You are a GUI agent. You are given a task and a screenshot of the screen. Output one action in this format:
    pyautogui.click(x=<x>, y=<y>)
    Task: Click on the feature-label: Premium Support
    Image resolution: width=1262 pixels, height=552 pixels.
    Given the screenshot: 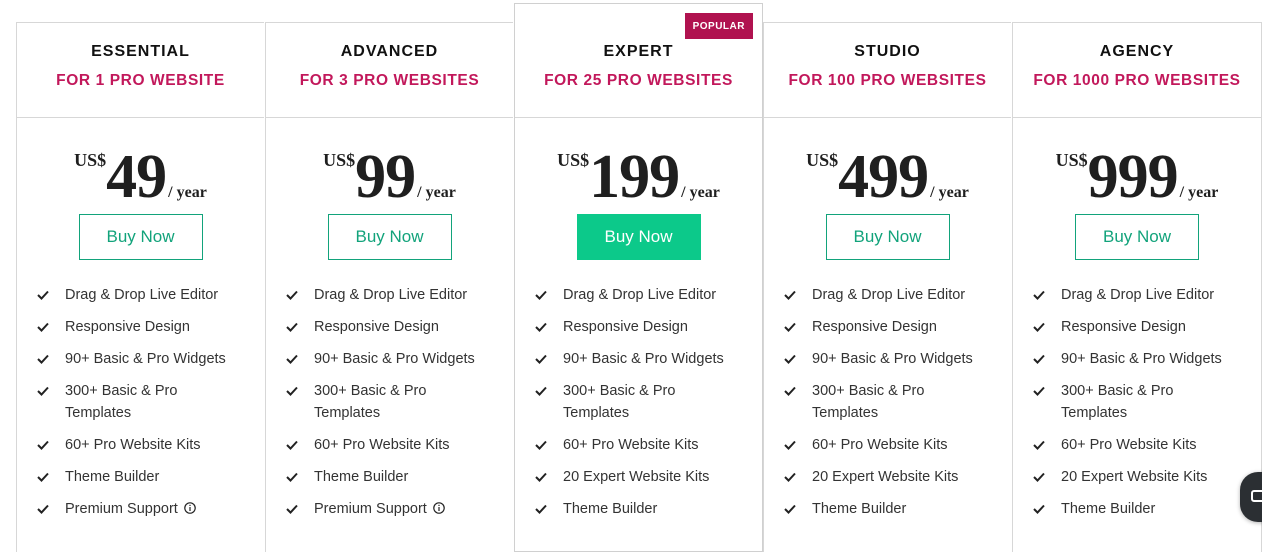 What is the action you would take?
    pyautogui.click(x=370, y=509)
    